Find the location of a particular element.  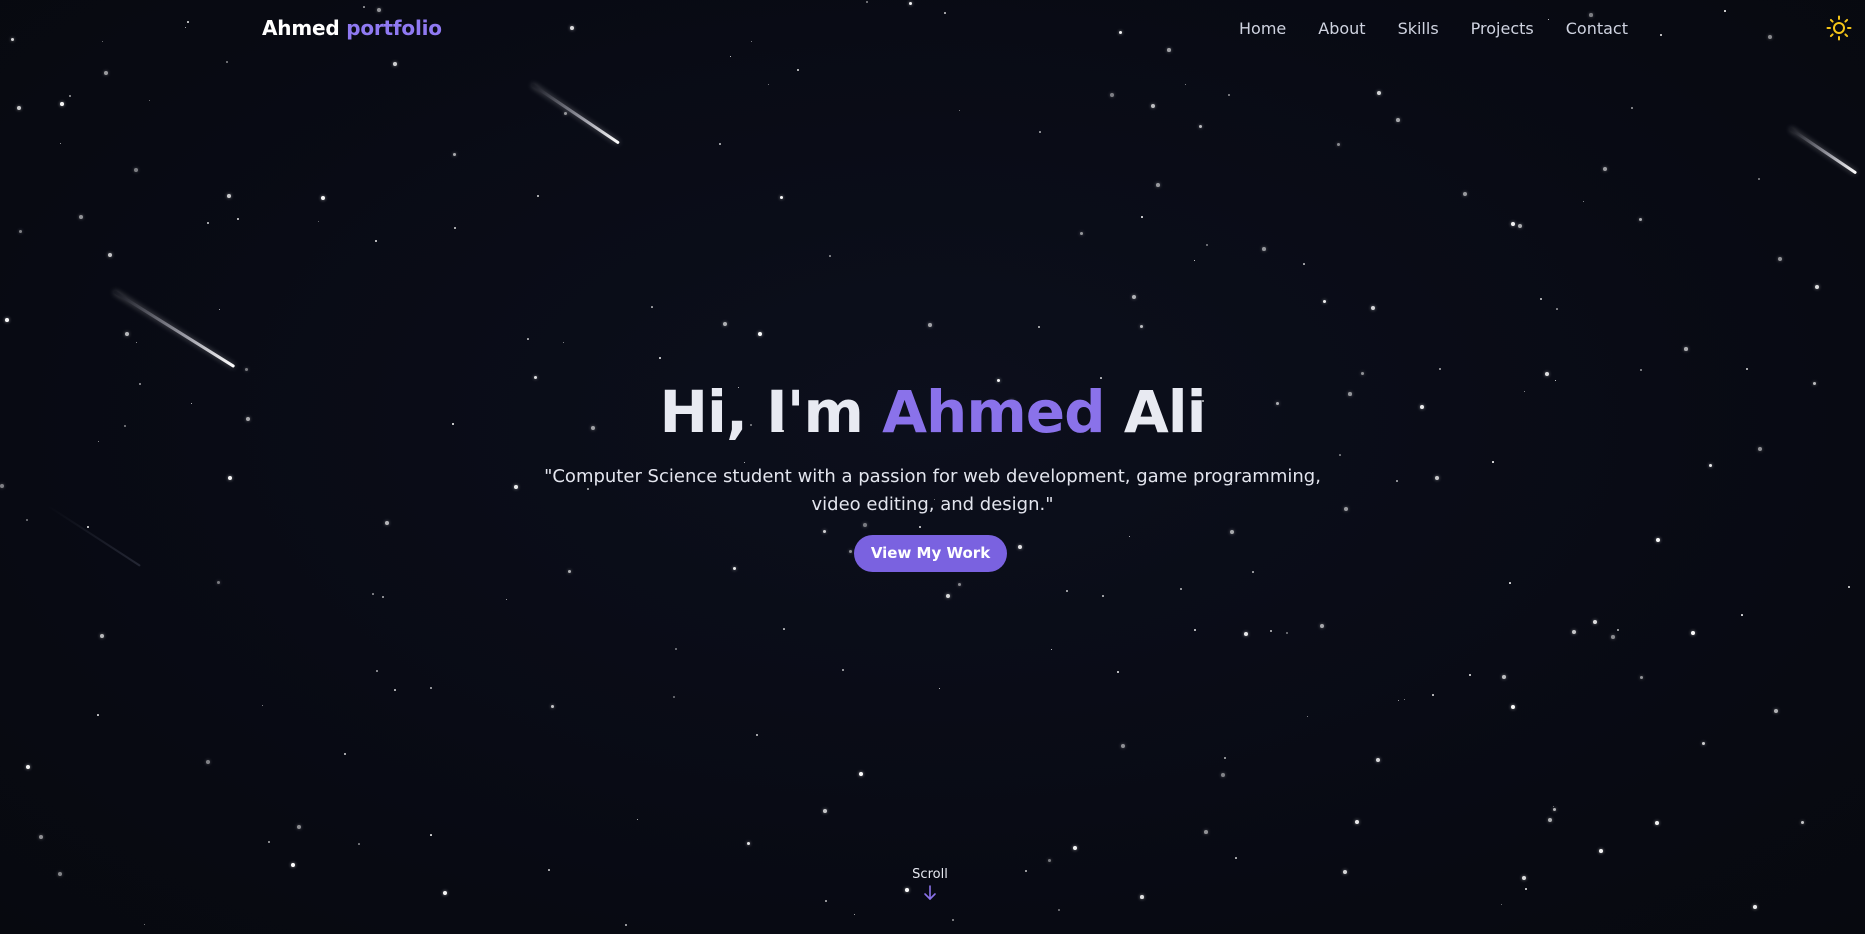

view-my-work-button: View My Work is located at coordinates (930, 553).